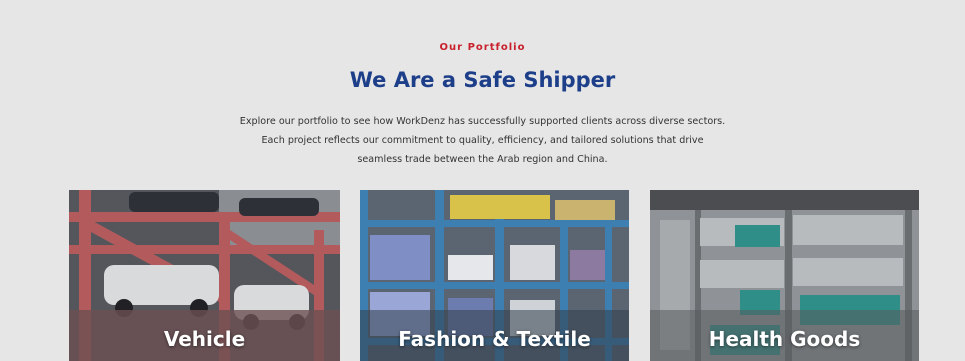 The image size is (965, 361). I want to click on card-label: Vehicle, so click(204, 339).